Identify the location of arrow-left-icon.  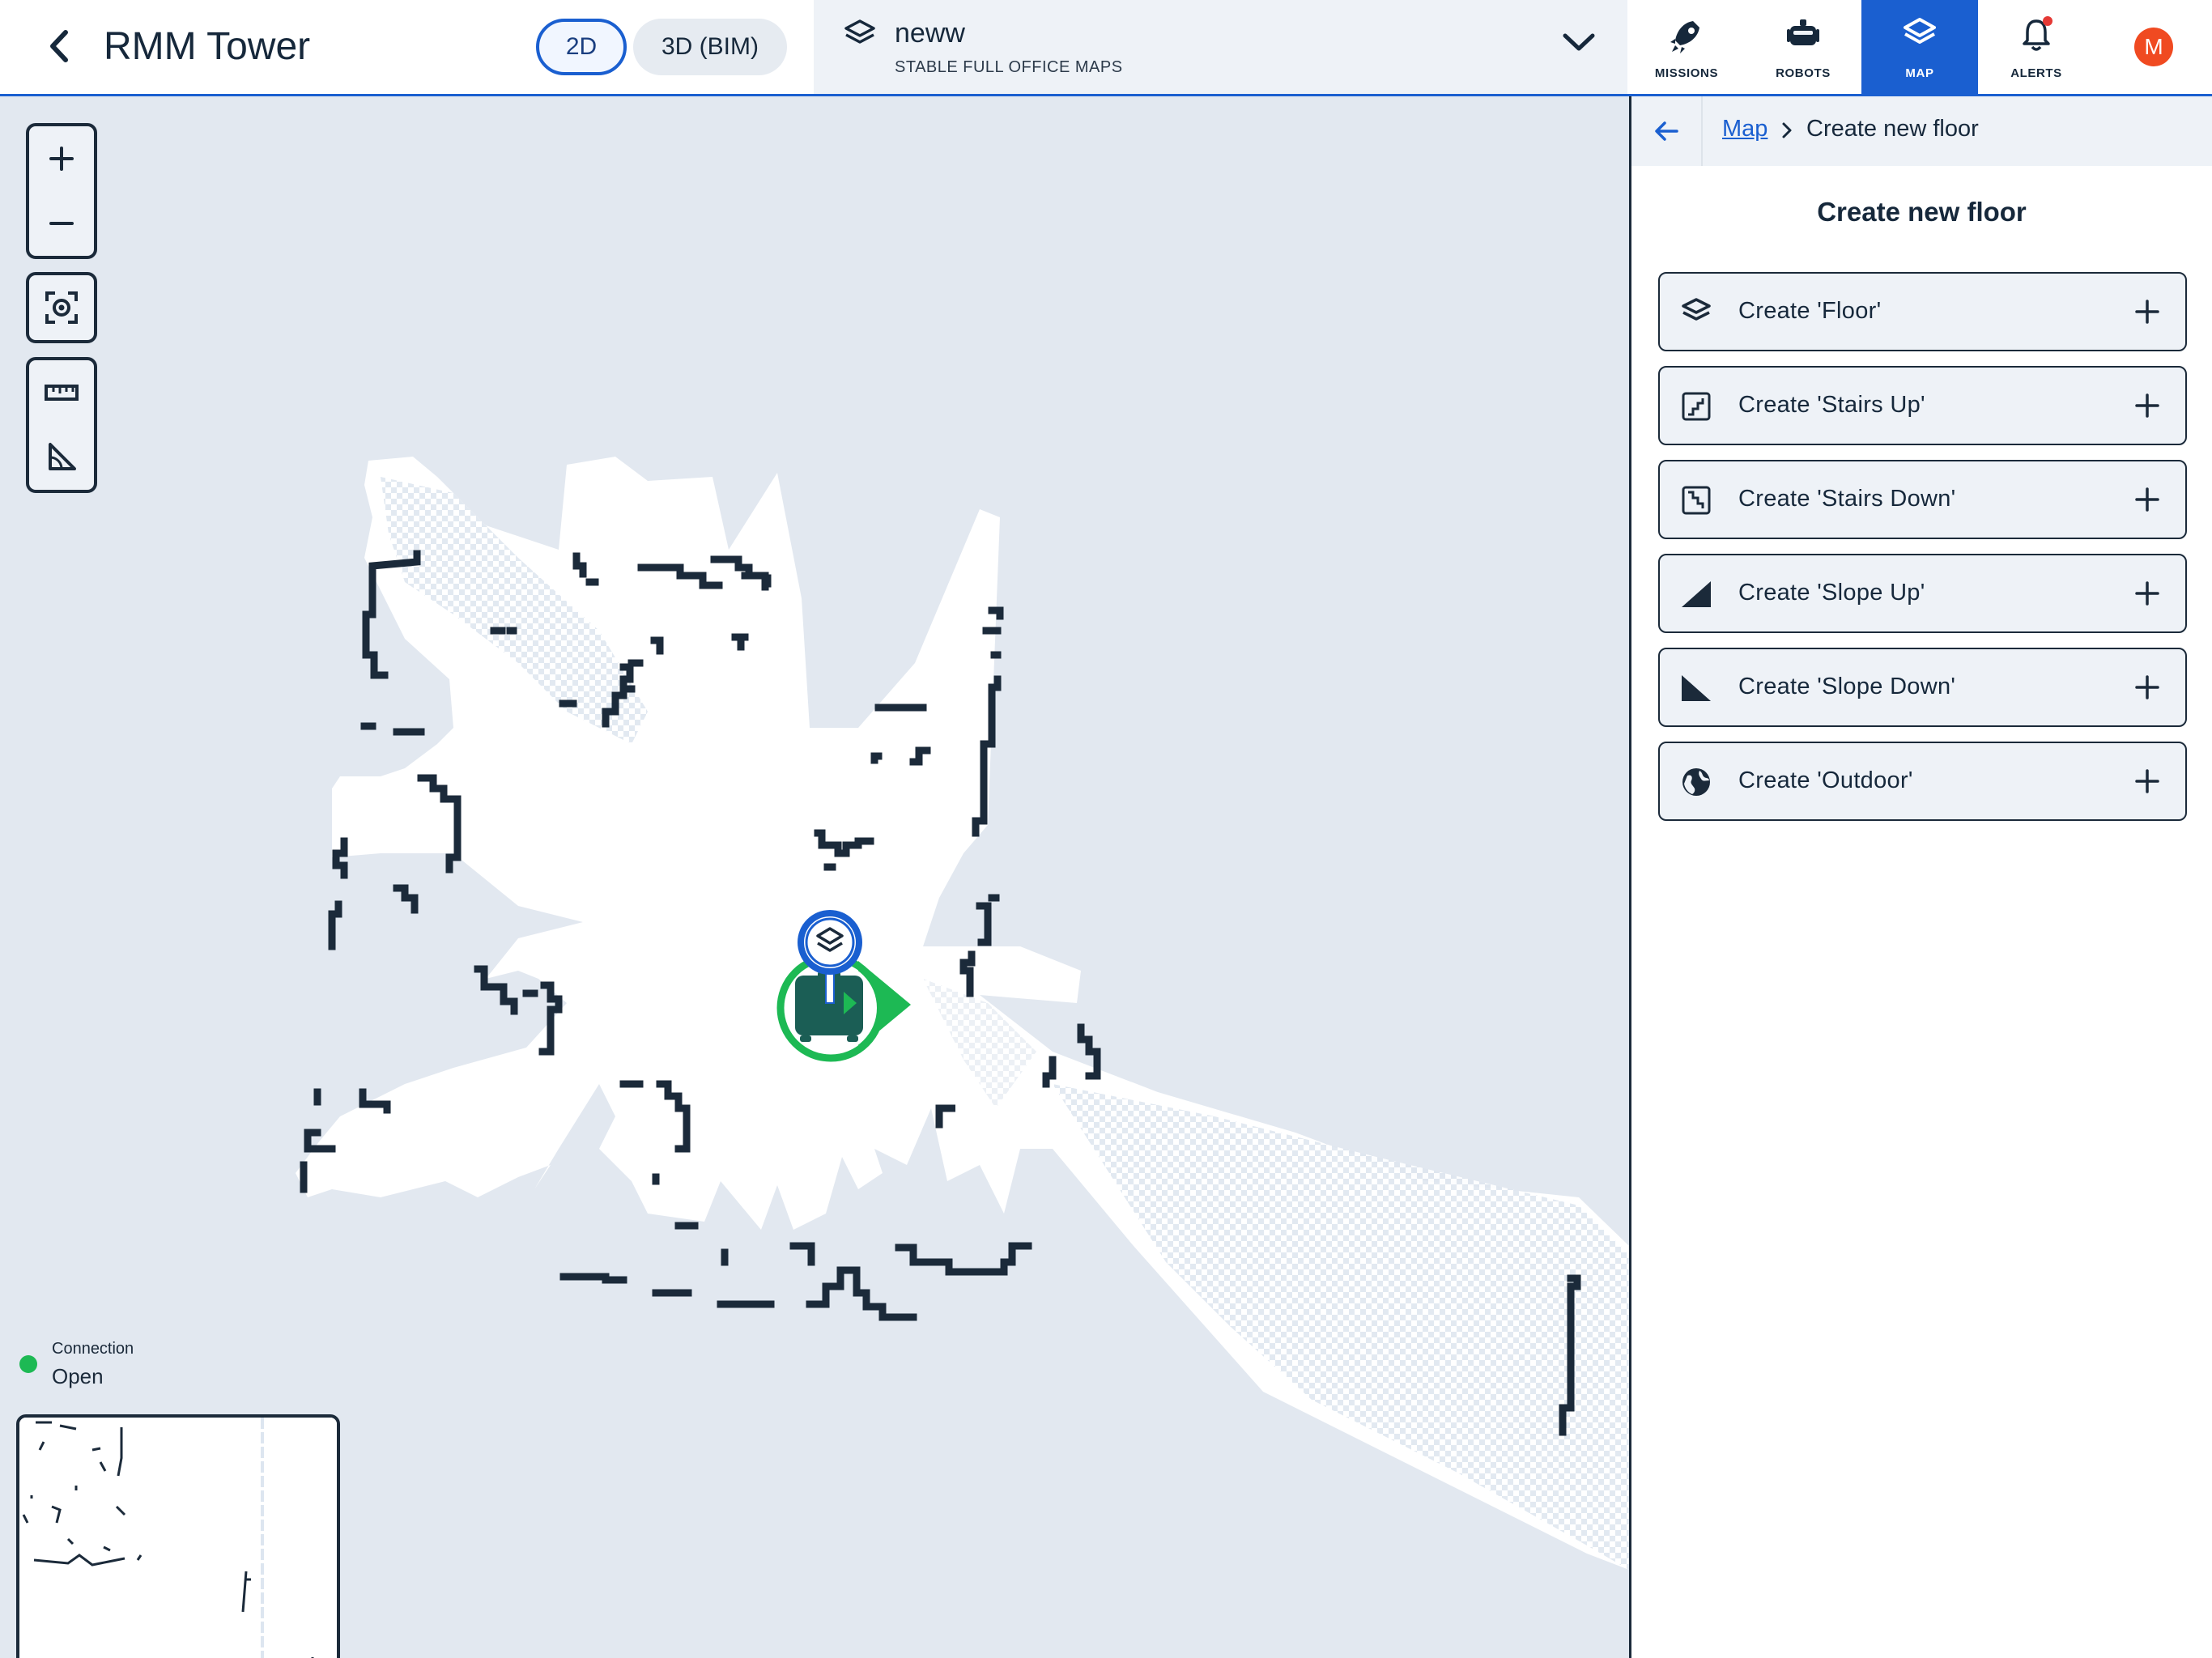
(1666, 131).